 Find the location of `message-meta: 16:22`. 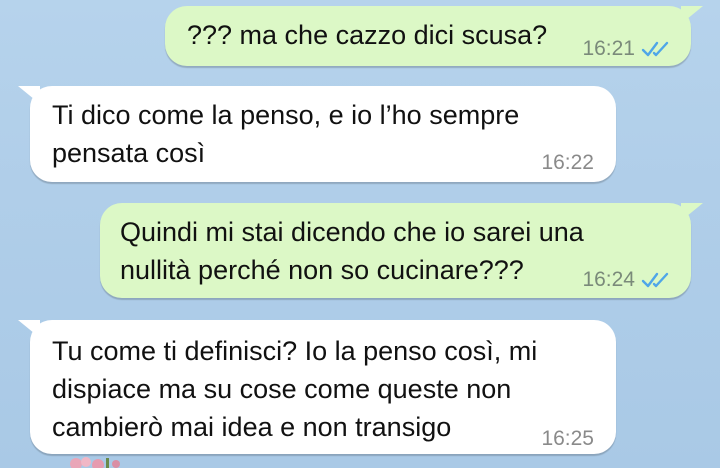

message-meta: 16:22 is located at coordinates (567, 163).